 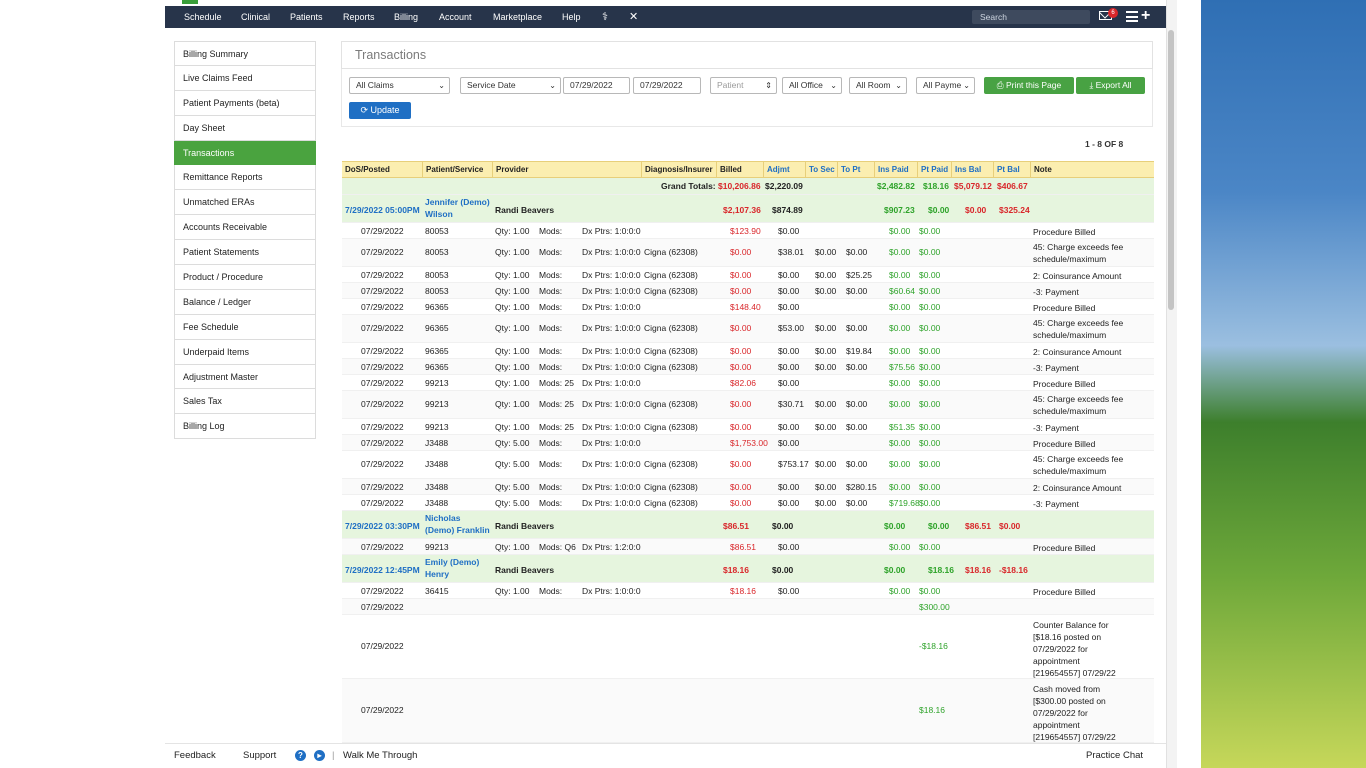 What do you see at coordinates (245, 377) in the screenshot?
I see `sidebar-item-adjustment-master: Adjustment Master` at bounding box center [245, 377].